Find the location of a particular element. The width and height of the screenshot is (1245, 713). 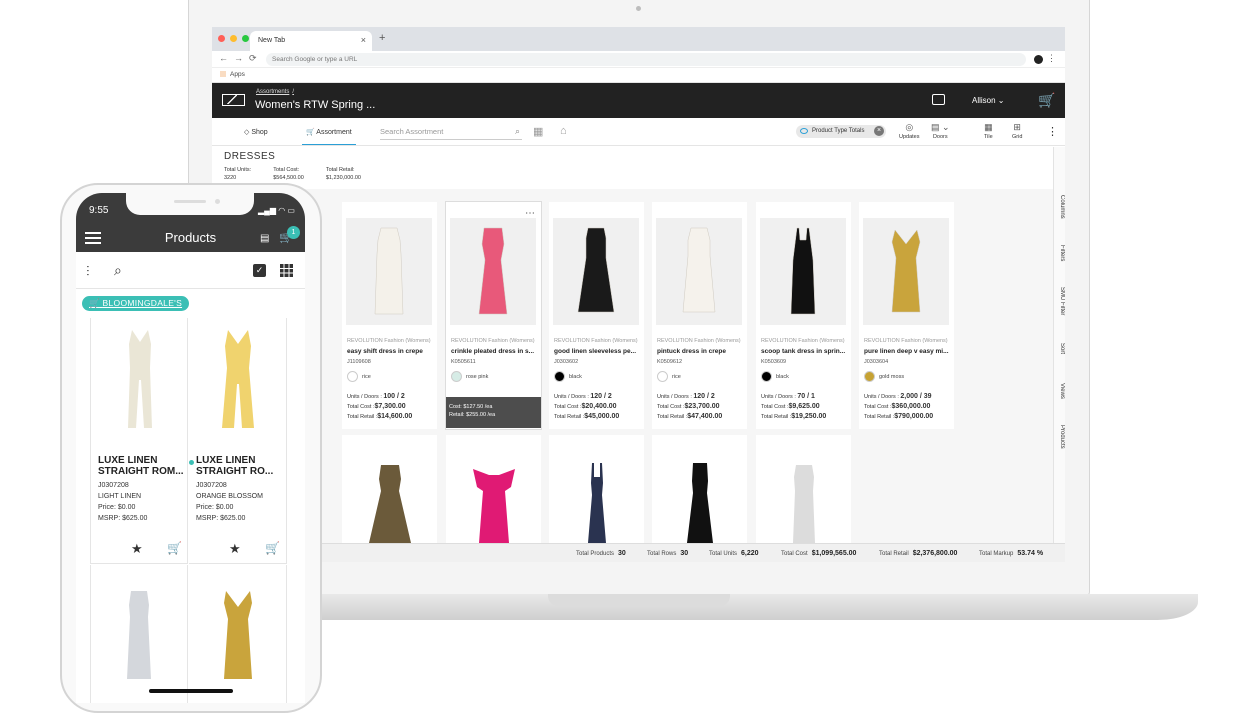

breadcrumb: Assortments / is located at coordinates (275, 92).